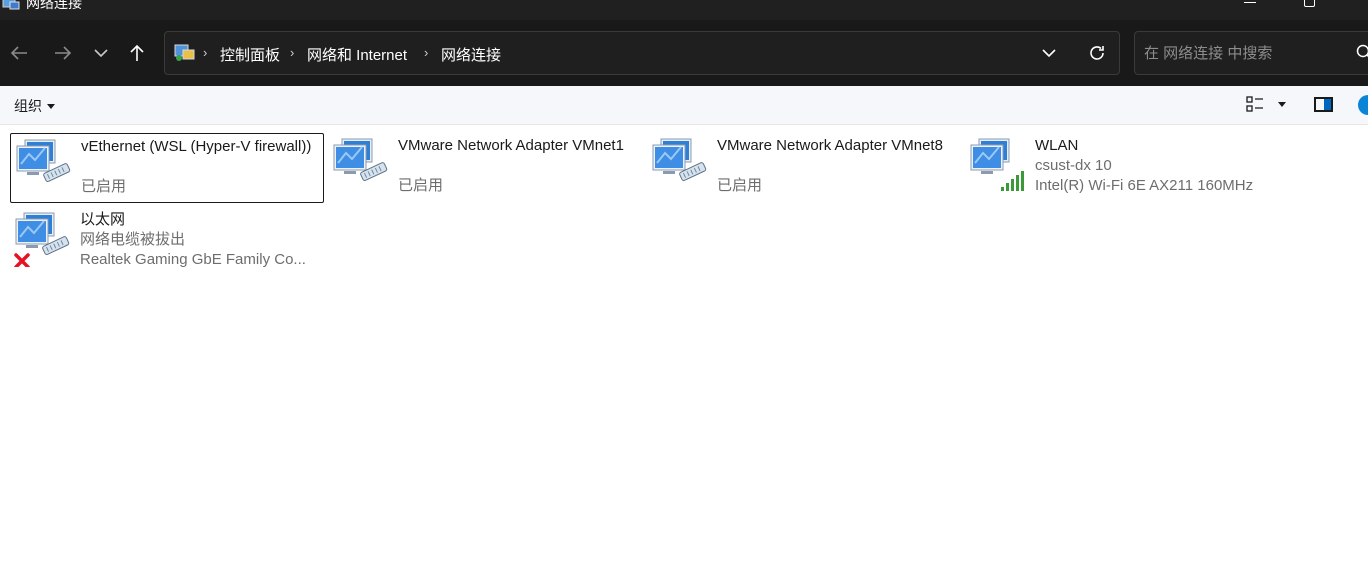 Image resolution: width=1368 pixels, height=564 pixels. I want to click on connection-item-vmnet1: VMware Network Adapter VMnet1 已启用, so click(485, 168).